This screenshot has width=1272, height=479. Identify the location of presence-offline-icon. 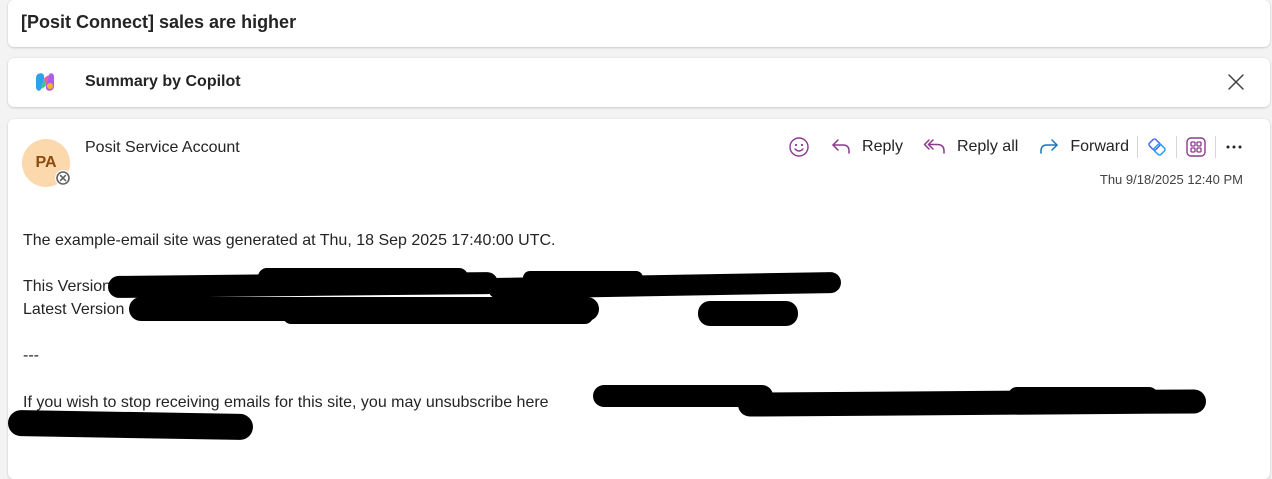
(63, 178).